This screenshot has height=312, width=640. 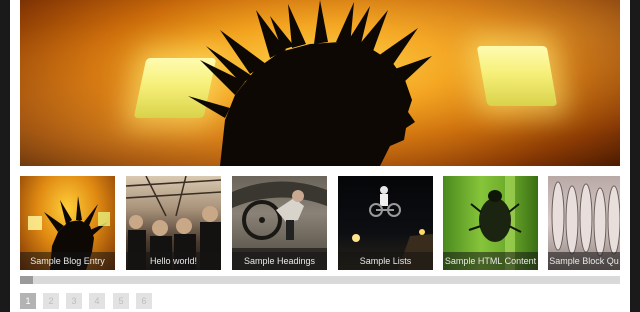 I want to click on frame-left-border, so click(x=5, y=156).